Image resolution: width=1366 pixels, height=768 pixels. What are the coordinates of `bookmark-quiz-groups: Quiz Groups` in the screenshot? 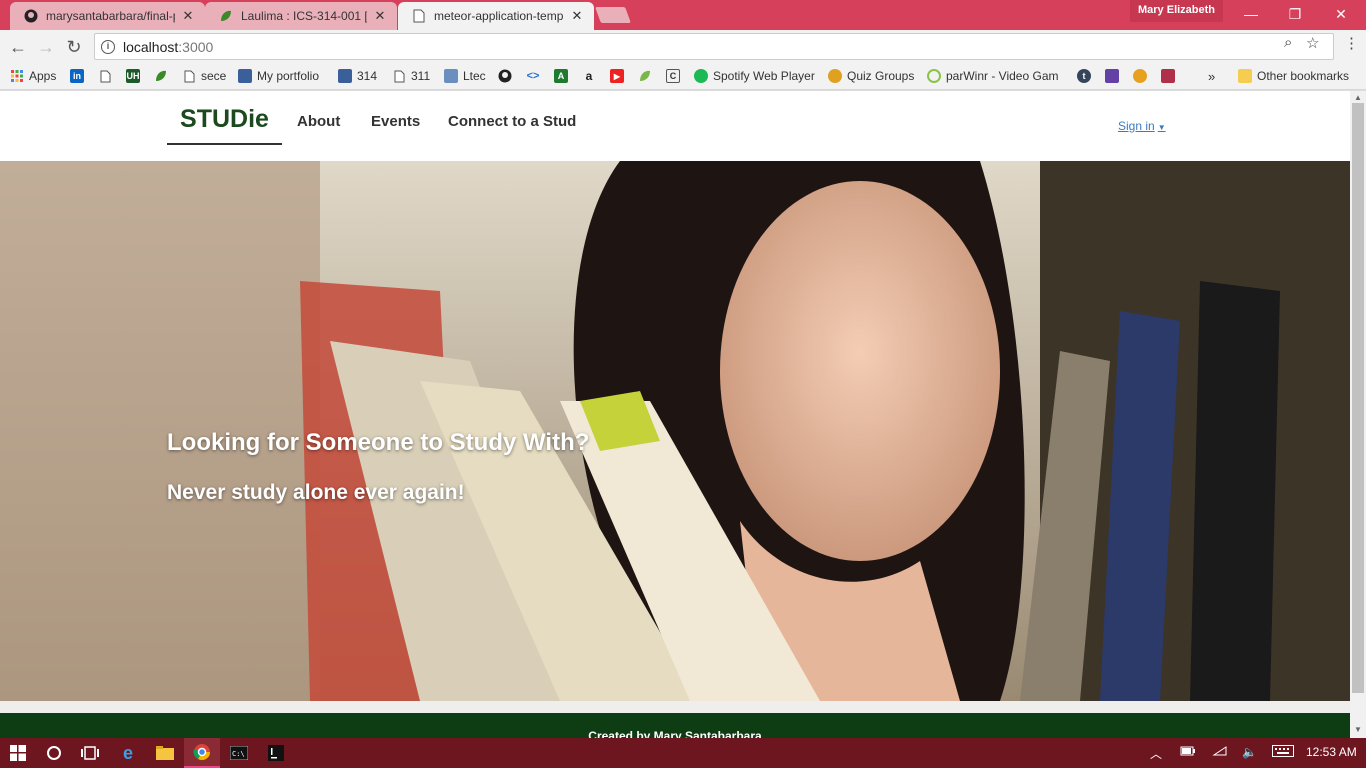 It's located at (871, 76).